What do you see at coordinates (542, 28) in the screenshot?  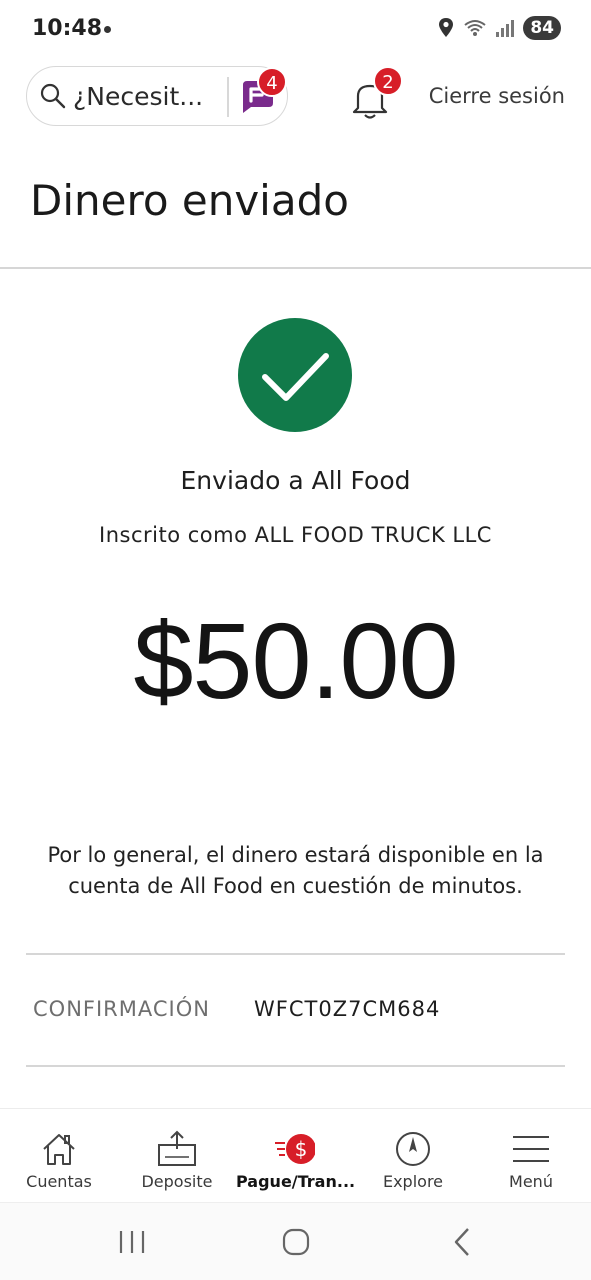 I see `battery-indicator: 84` at bounding box center [542, 28].